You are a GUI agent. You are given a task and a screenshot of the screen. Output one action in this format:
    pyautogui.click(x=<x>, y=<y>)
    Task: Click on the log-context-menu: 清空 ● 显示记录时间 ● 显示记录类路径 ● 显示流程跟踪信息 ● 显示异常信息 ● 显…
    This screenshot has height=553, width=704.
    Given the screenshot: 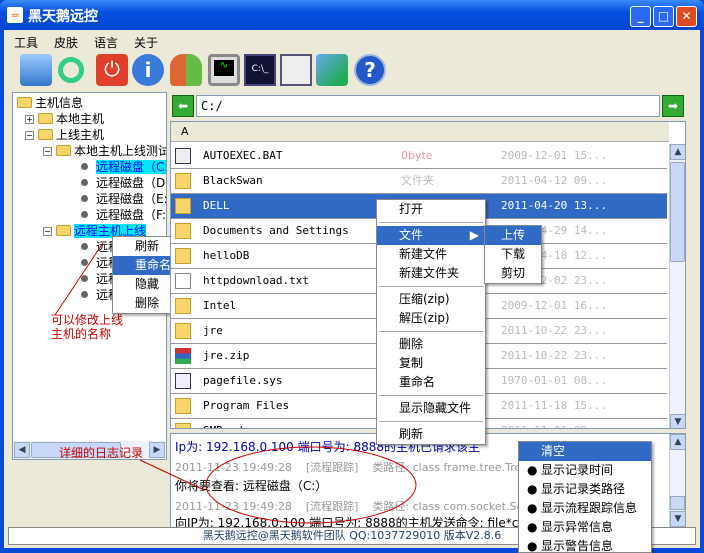 What is the action you would take?
    pyautogui.click(x=585, y=497)
    